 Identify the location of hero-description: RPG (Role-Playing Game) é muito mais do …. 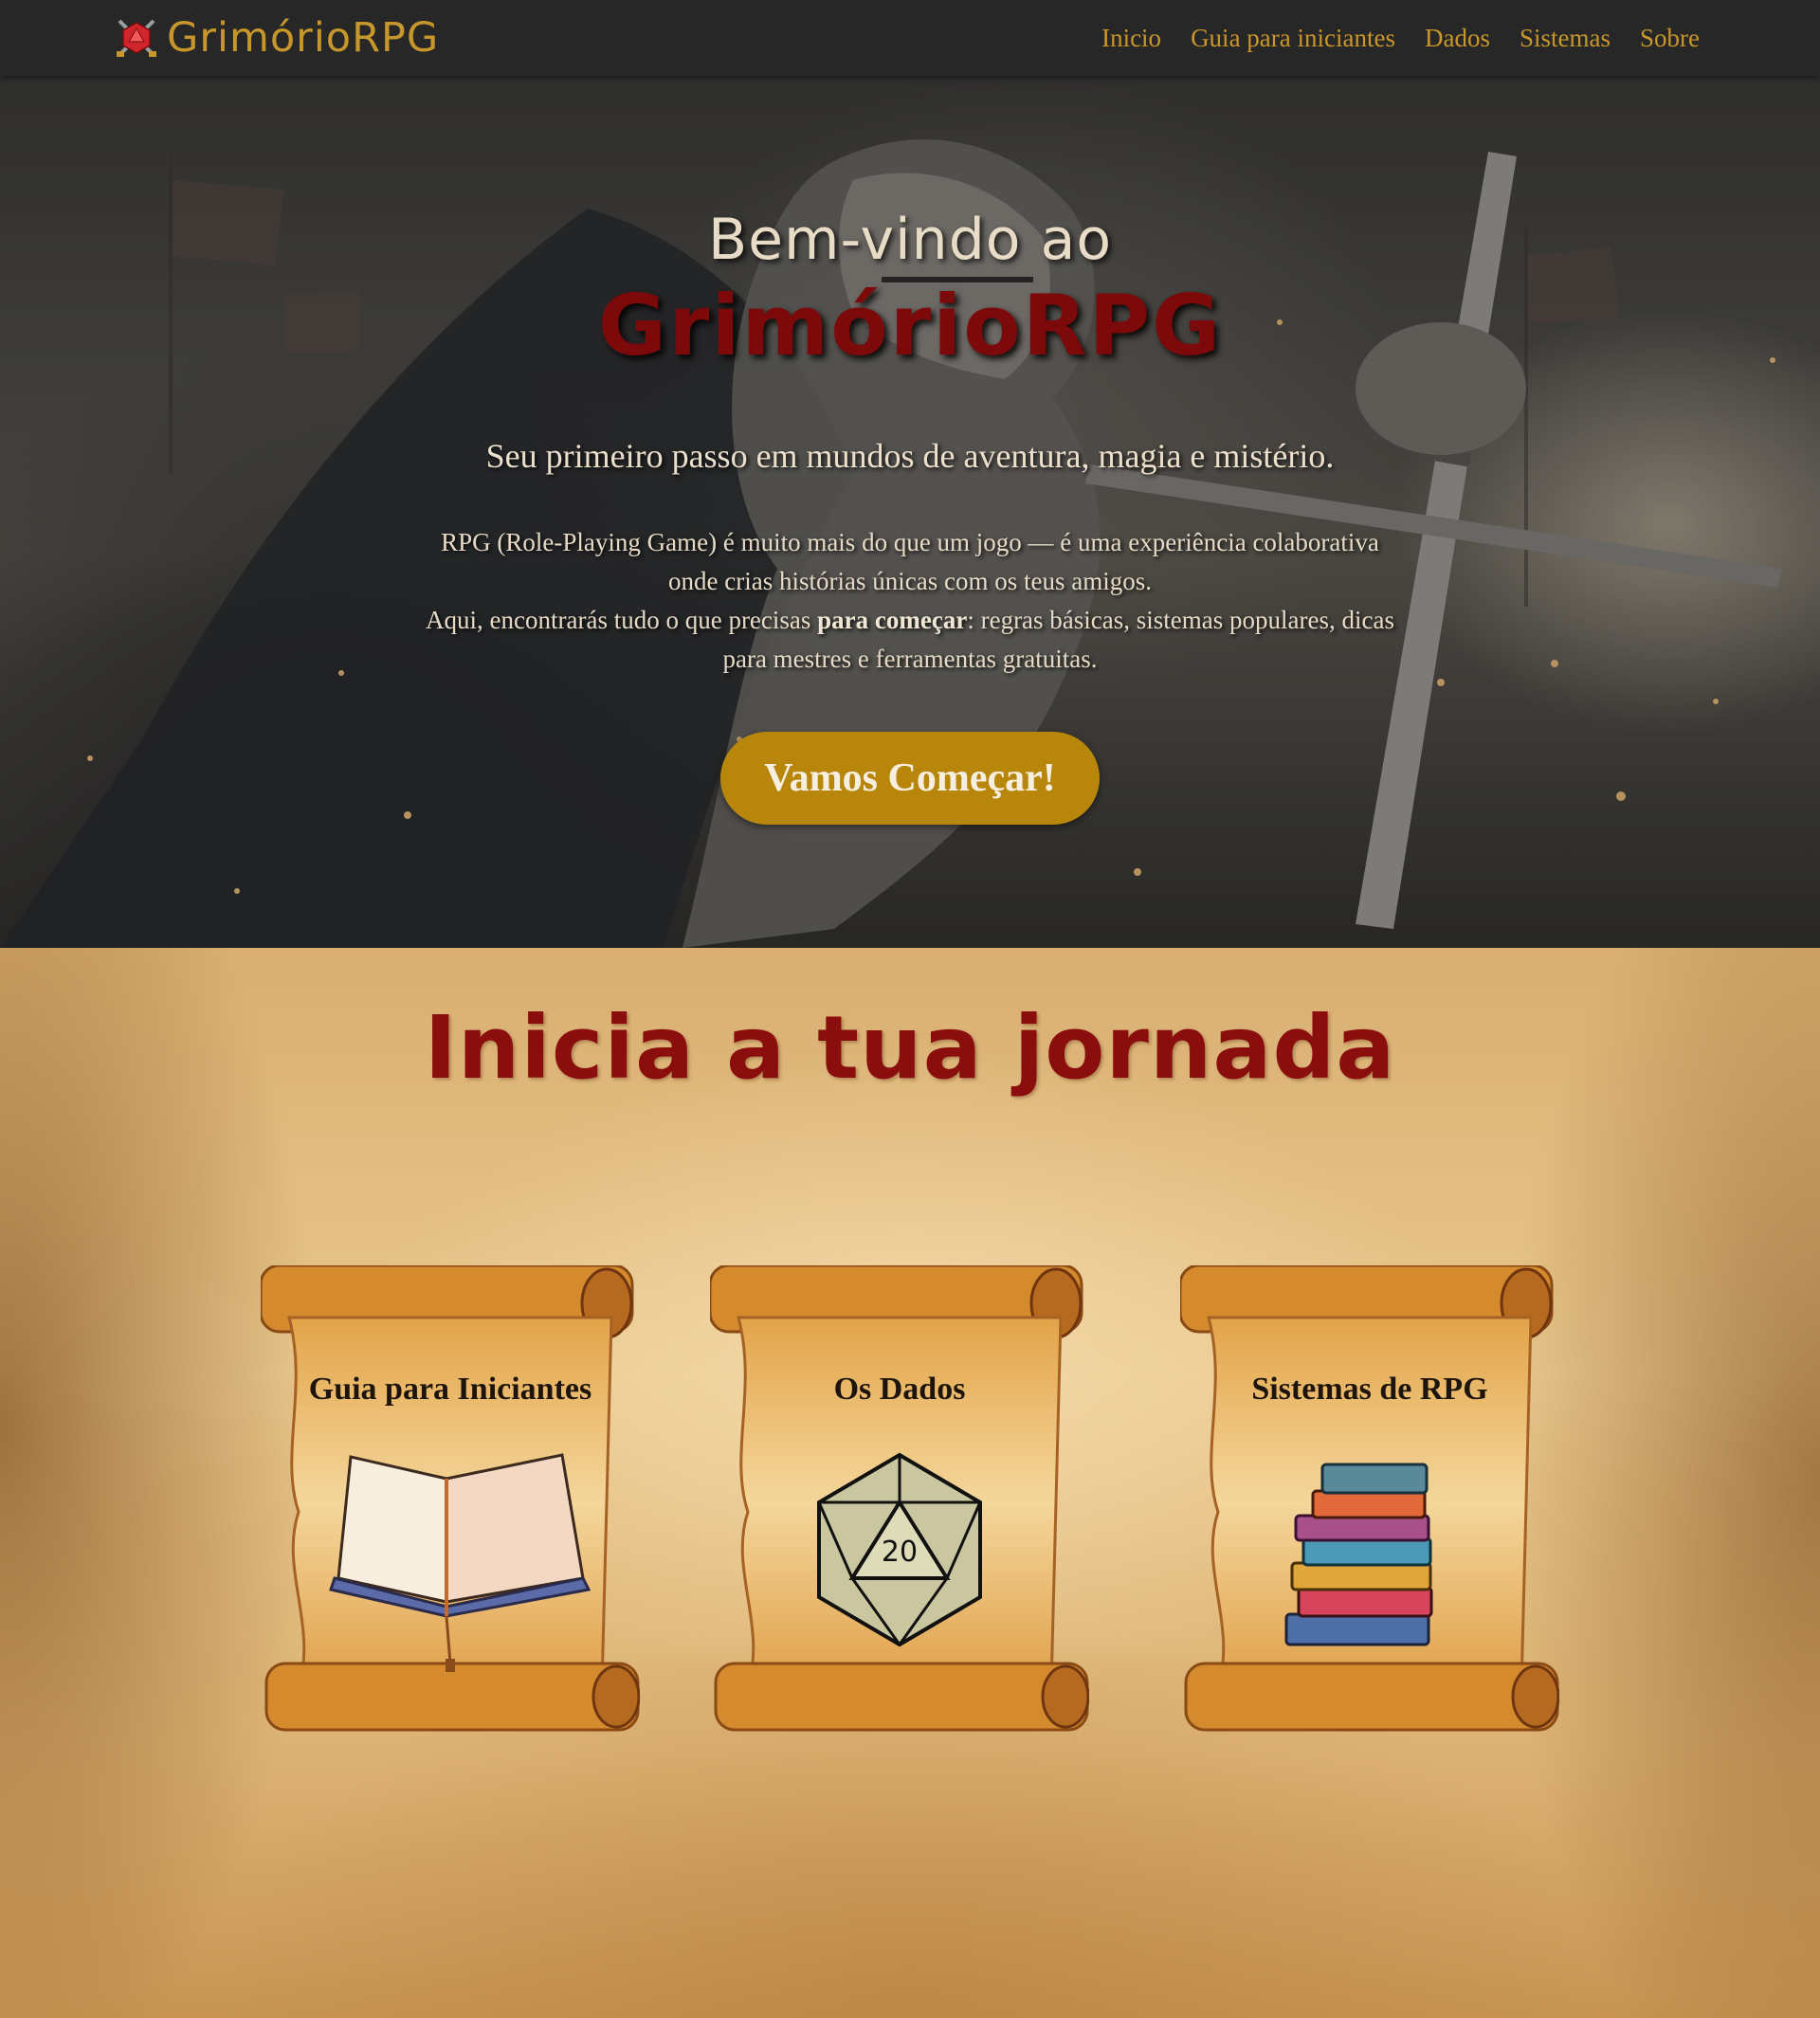
(910, 601).